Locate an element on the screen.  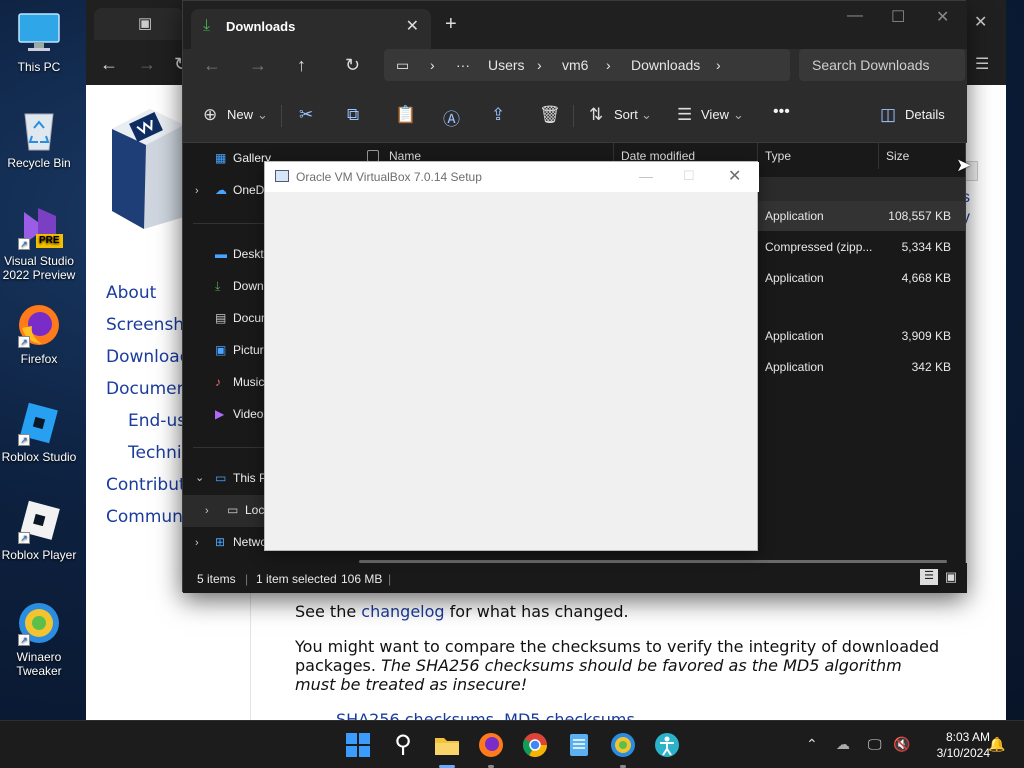
taskbar-file-explorer is located at coordinates (447, 749).